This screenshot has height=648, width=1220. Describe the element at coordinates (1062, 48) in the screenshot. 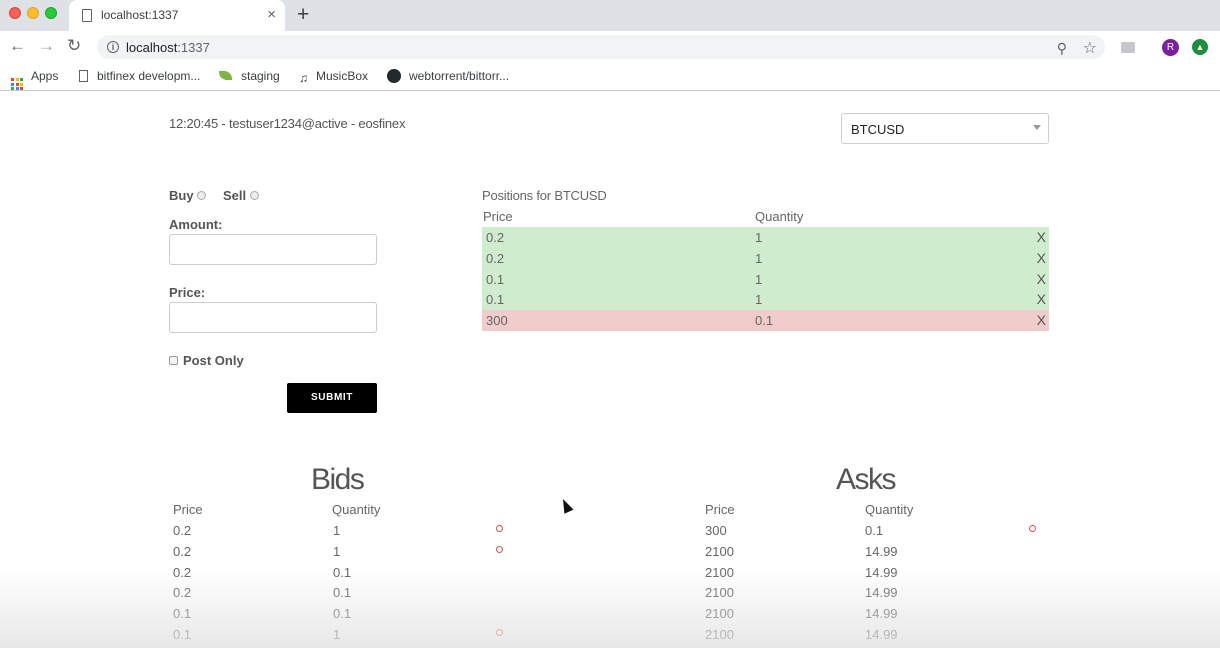

I see `zoom-icon: ⚲` at that location.